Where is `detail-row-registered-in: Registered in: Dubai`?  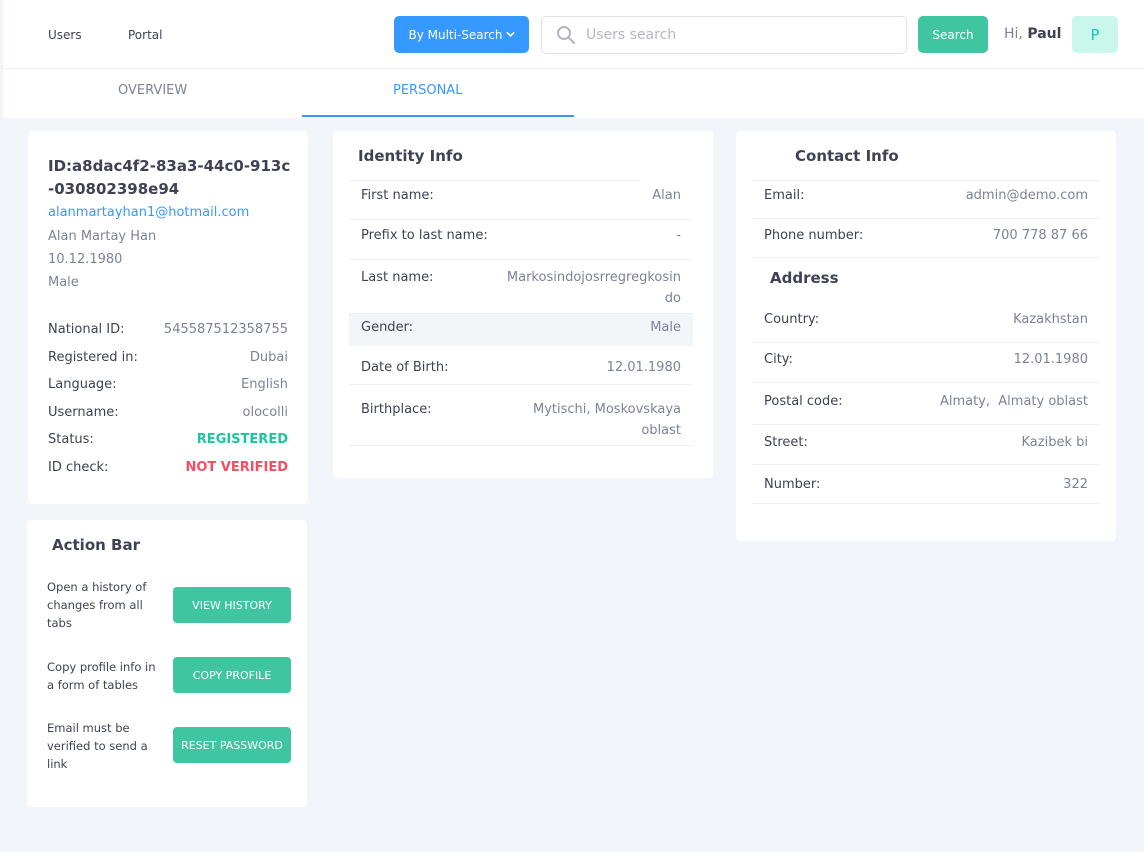
detail-row-registered-in: Registered in: Dubai is located at coordinates (168, 357).